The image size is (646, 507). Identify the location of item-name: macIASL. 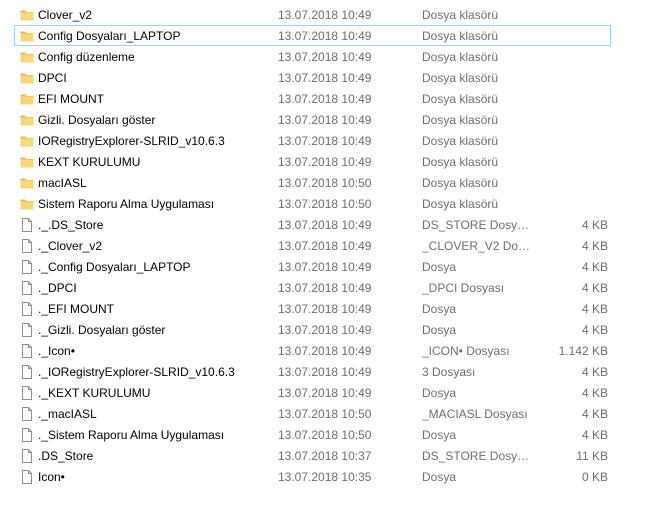
(62, 183).